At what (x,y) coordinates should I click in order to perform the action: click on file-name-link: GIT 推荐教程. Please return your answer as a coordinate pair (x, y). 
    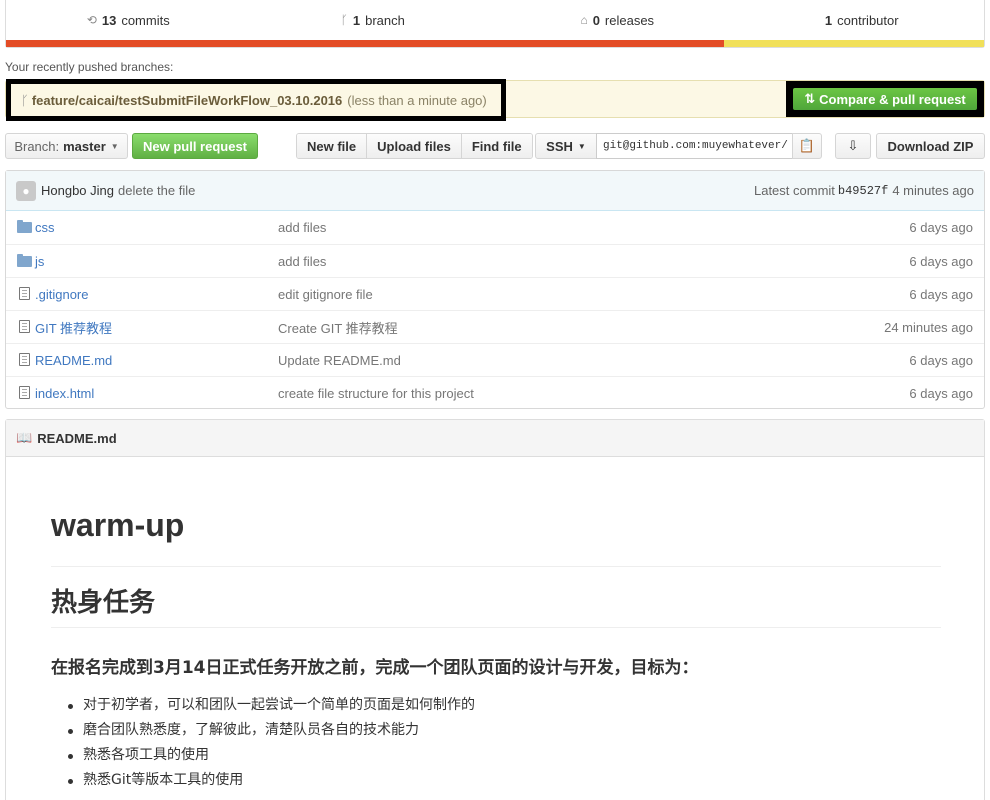
    Looking at the image, I should click on (73, 327).